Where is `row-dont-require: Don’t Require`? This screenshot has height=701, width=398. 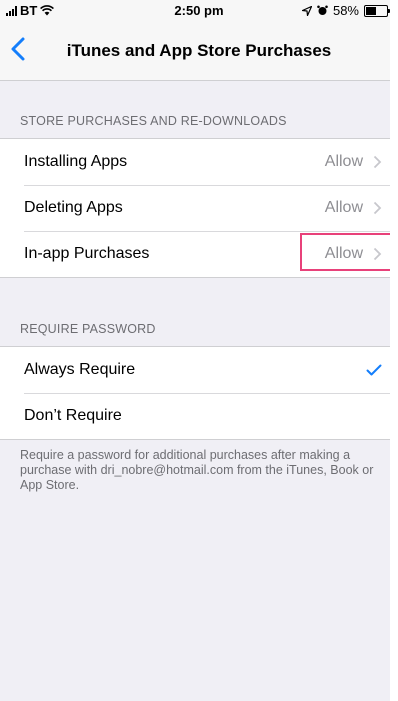 row-dont-require: Don’t Require is located at coordinates (199, 416).